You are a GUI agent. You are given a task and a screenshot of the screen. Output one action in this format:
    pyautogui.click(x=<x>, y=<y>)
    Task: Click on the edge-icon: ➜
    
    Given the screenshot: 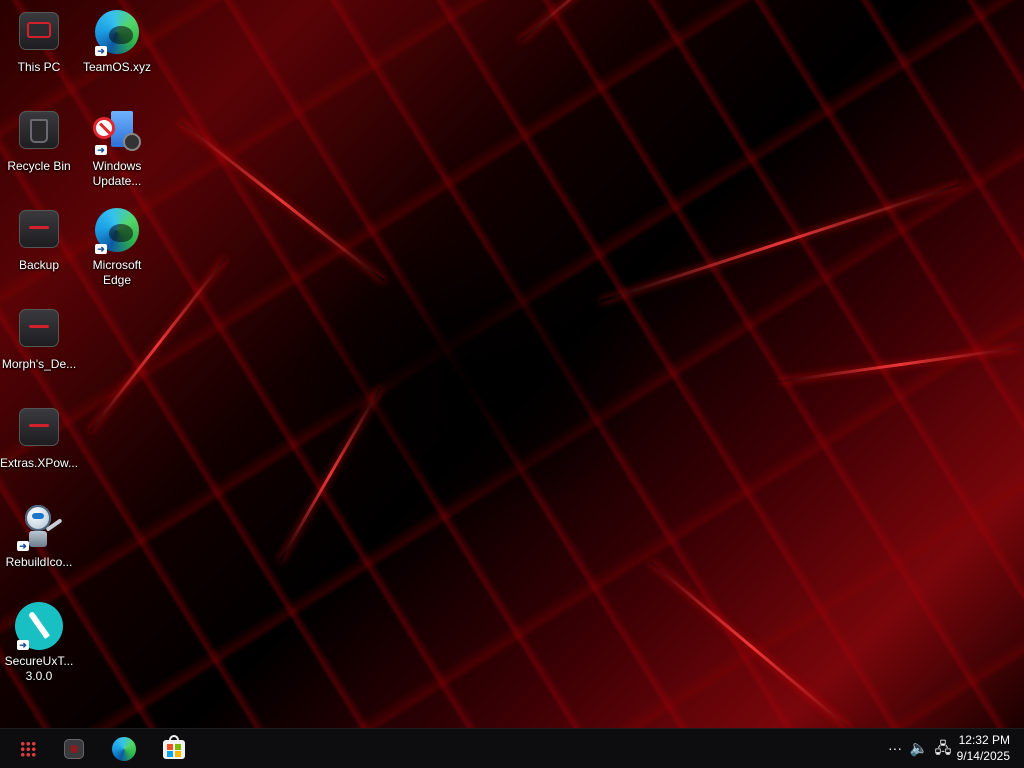 What is the action you would take?
    pyautogui.click(x=117, y=230)
    